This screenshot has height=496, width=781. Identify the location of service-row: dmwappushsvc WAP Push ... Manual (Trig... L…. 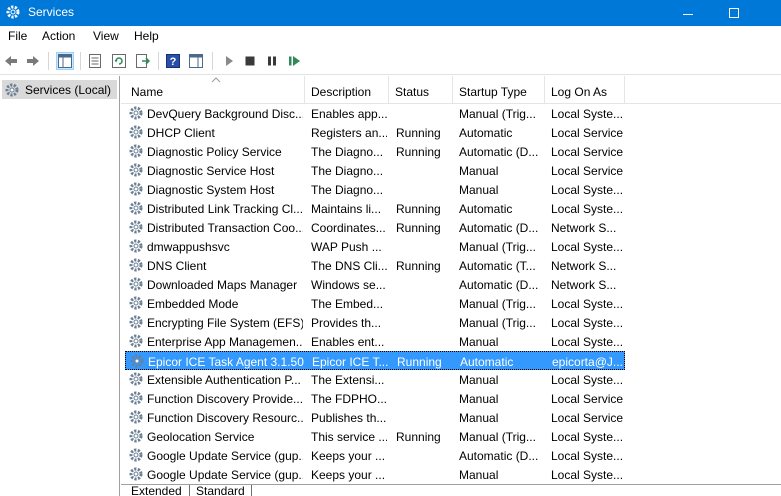
(375, 246).